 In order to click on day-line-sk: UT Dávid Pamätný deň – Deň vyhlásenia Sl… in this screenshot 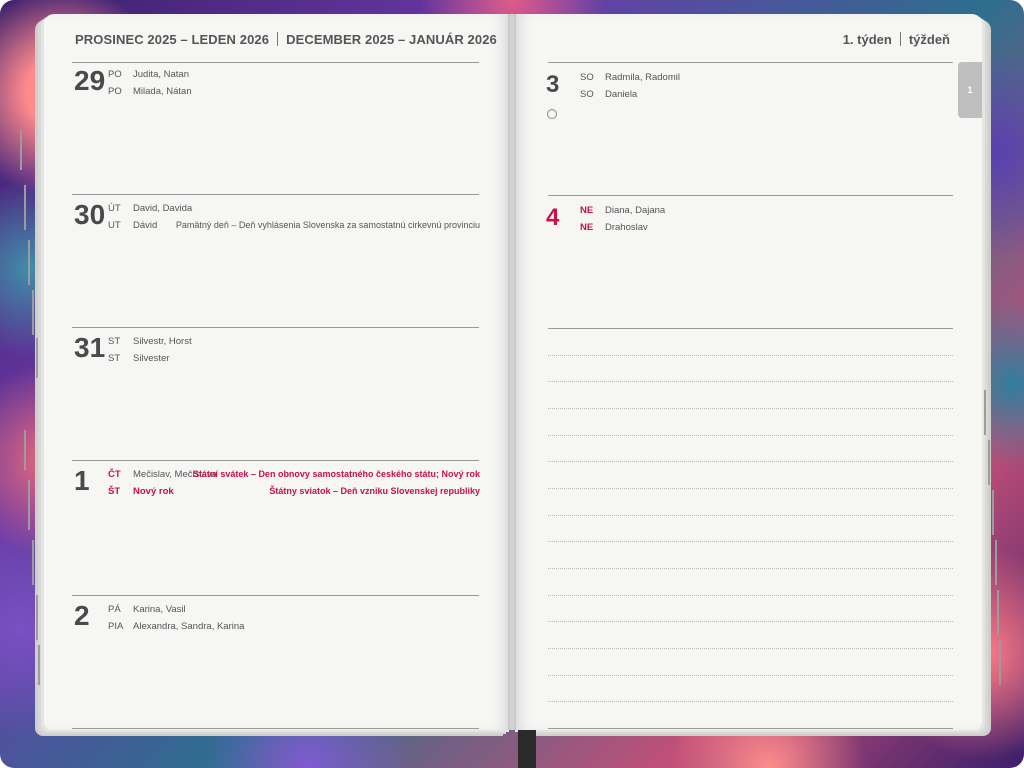, I will do `click(294, 228)`.